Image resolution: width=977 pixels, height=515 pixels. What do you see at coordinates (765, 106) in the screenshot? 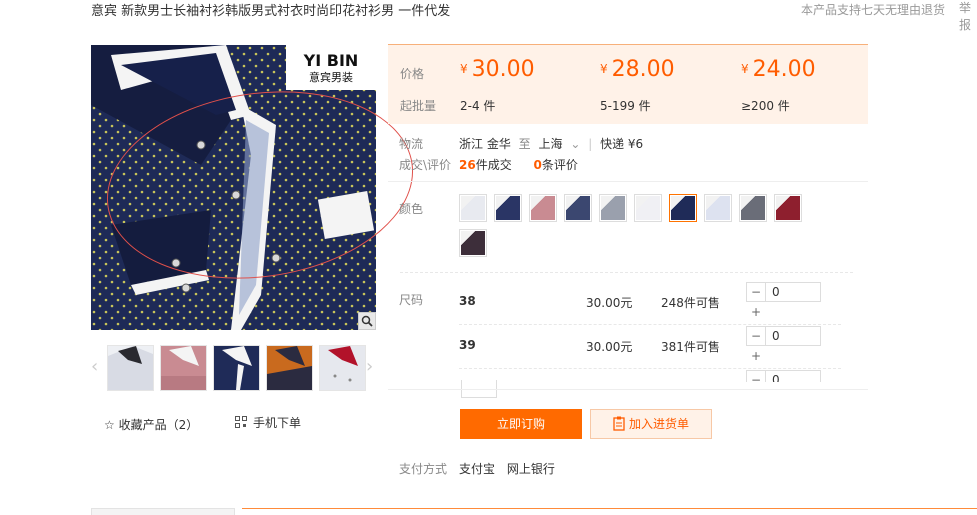
I see `moq-tier-3: ≥200 件` at bounding box center [765, 106].